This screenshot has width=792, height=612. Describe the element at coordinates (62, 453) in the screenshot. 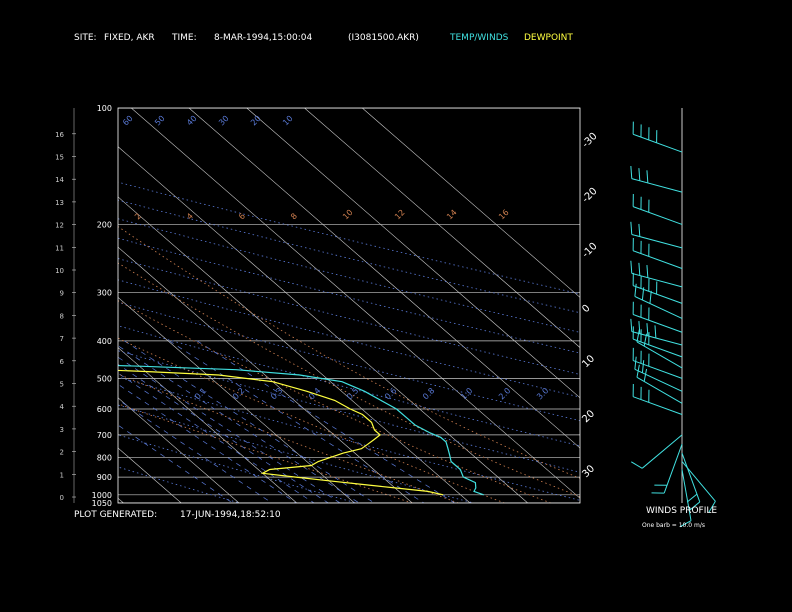

I see `height-km-label: 2` at that location.